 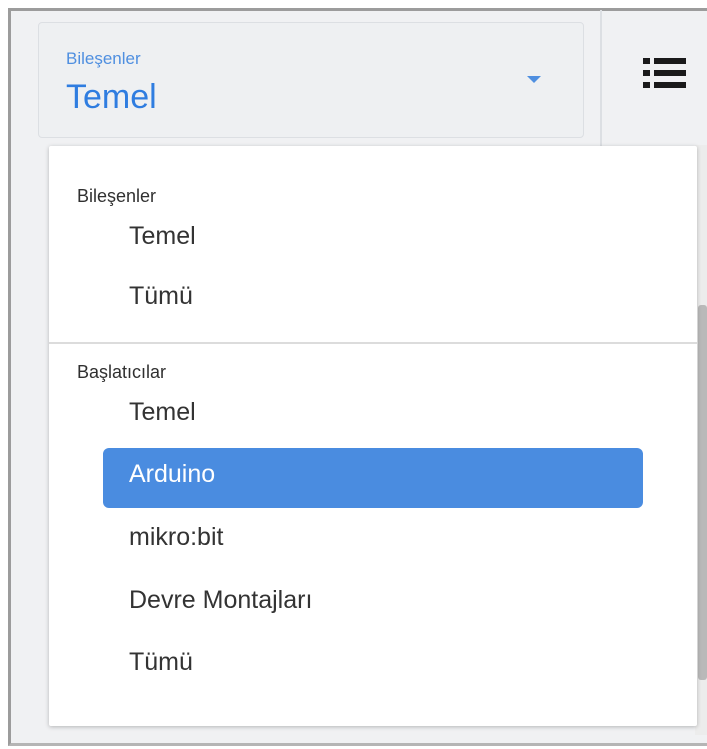 I want to click on group-header-starters: Başlatıcılar, so click(x=122, y=372).